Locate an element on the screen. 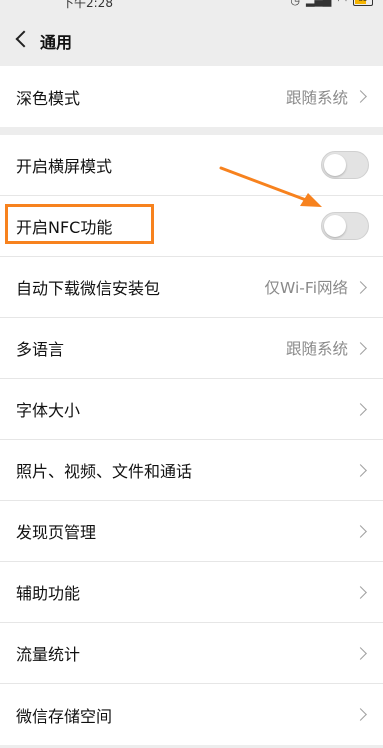 Image resolution: width=383 pixels, height=748 pixels. row-label: 字体大小 is located at coordinates (48, 410).